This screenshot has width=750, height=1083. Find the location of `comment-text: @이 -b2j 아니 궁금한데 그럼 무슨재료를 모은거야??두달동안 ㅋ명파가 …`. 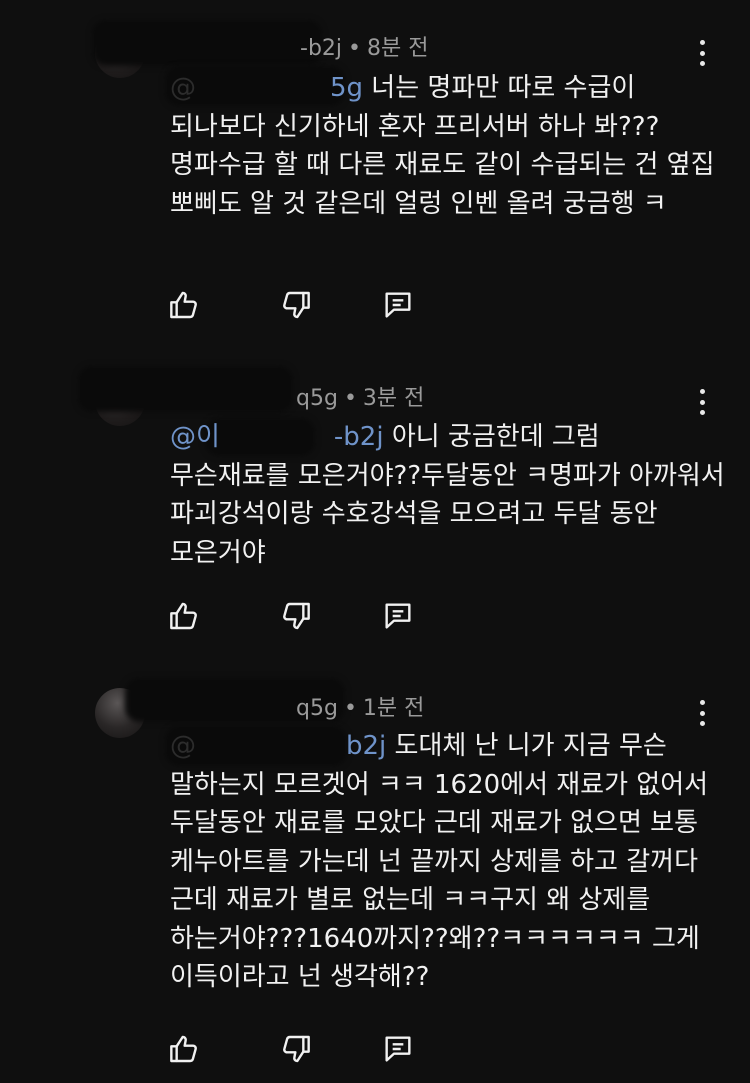

comment-text: @이 -b2j 아니 궁금한데 그럼 무슨재료를 모은거야??두달동안 ㅋ명파가 … is located at coordinates (447, 495).